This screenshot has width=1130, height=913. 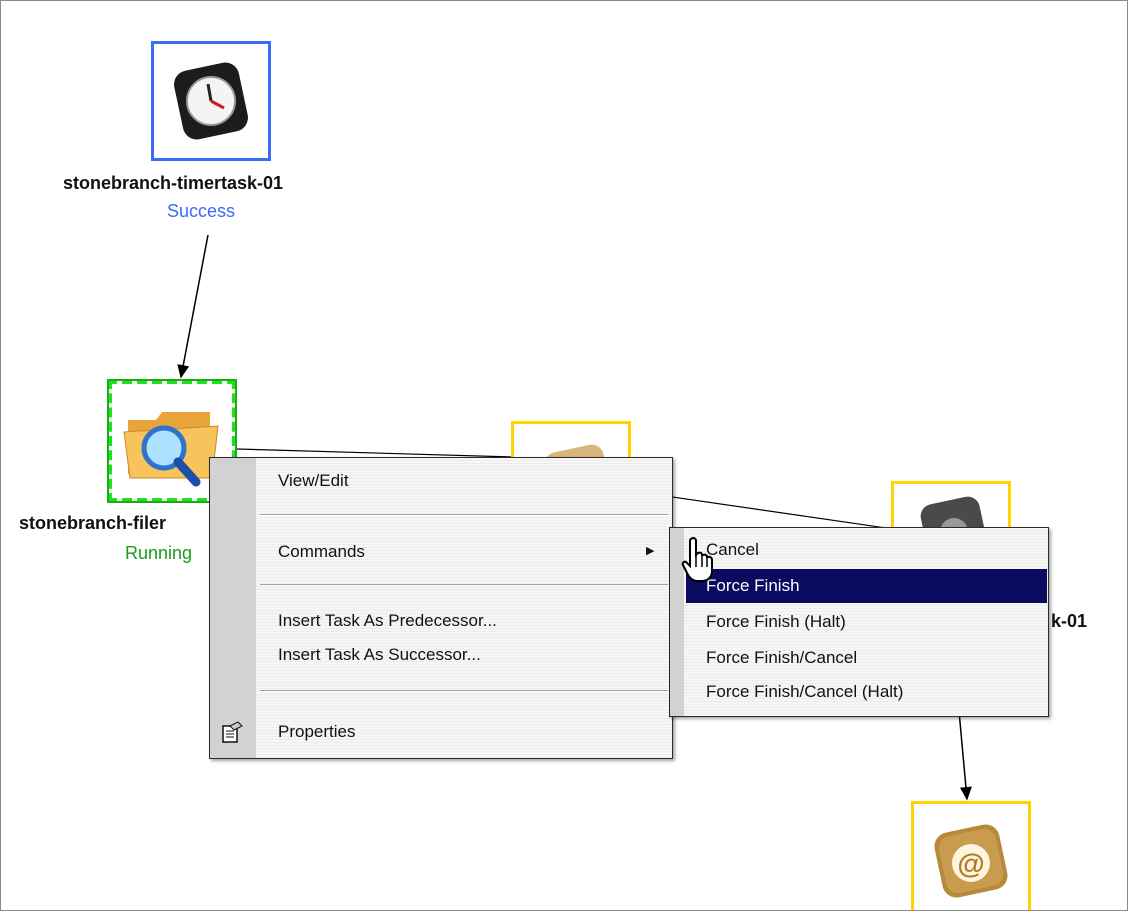 What do you see at coordinates (159, 553) in the screenshot?
I see `status-running: Running` at bounding box center [159, 553].